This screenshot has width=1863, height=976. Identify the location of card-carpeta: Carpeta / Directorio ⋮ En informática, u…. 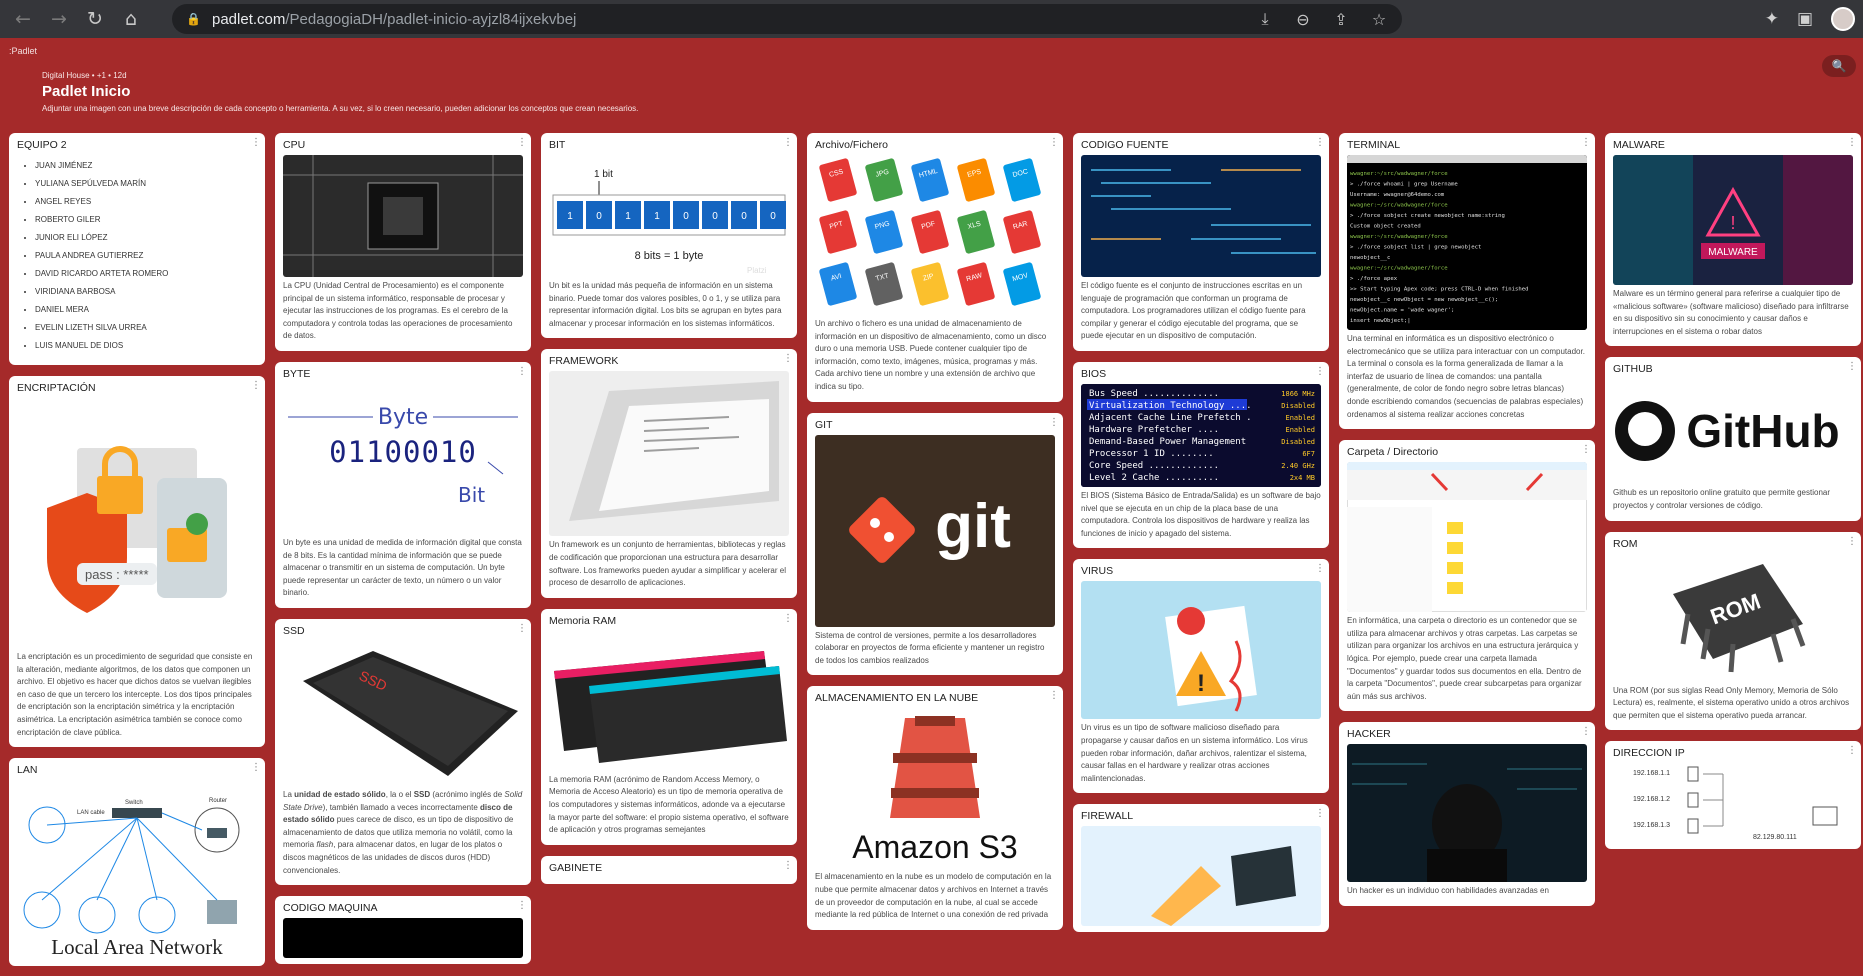
(1467, 576).